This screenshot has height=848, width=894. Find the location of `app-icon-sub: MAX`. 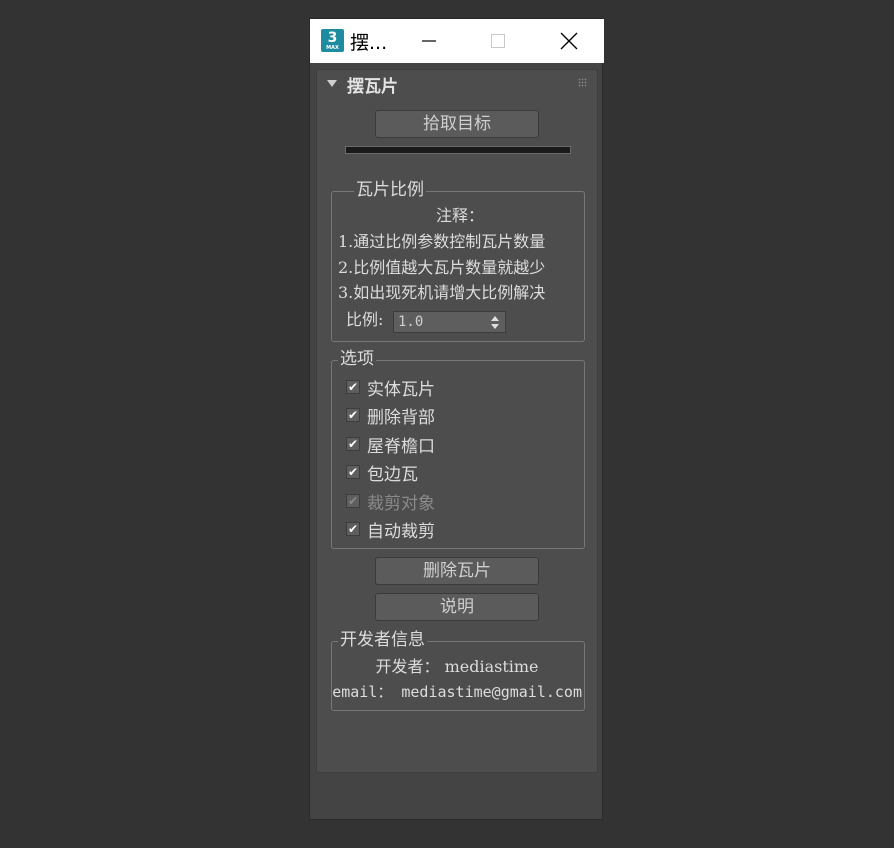

app-icon-sub: MAX is located at coordinates (332, 48).